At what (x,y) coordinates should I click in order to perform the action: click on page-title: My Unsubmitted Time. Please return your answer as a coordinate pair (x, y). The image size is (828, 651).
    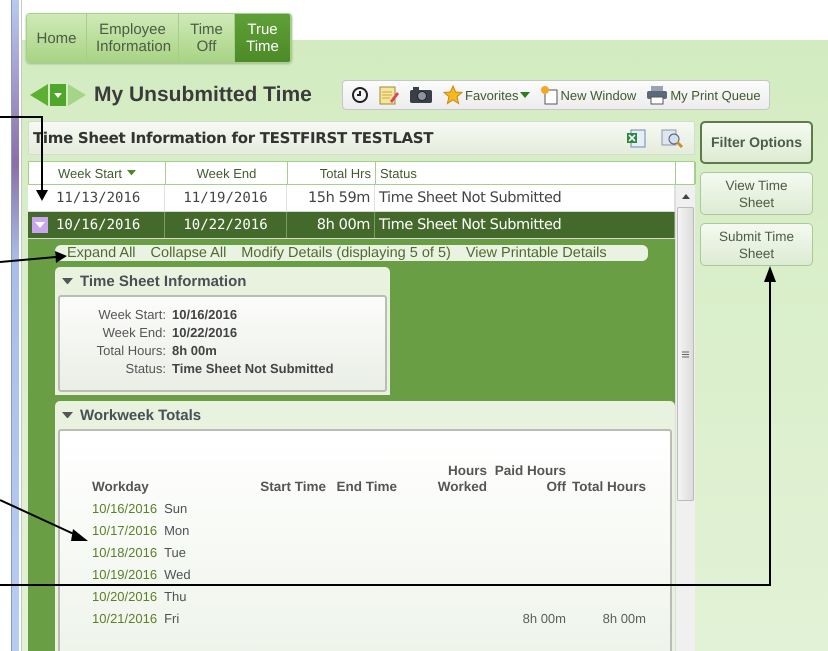
    Looking at the image, I should click on (203, 95).